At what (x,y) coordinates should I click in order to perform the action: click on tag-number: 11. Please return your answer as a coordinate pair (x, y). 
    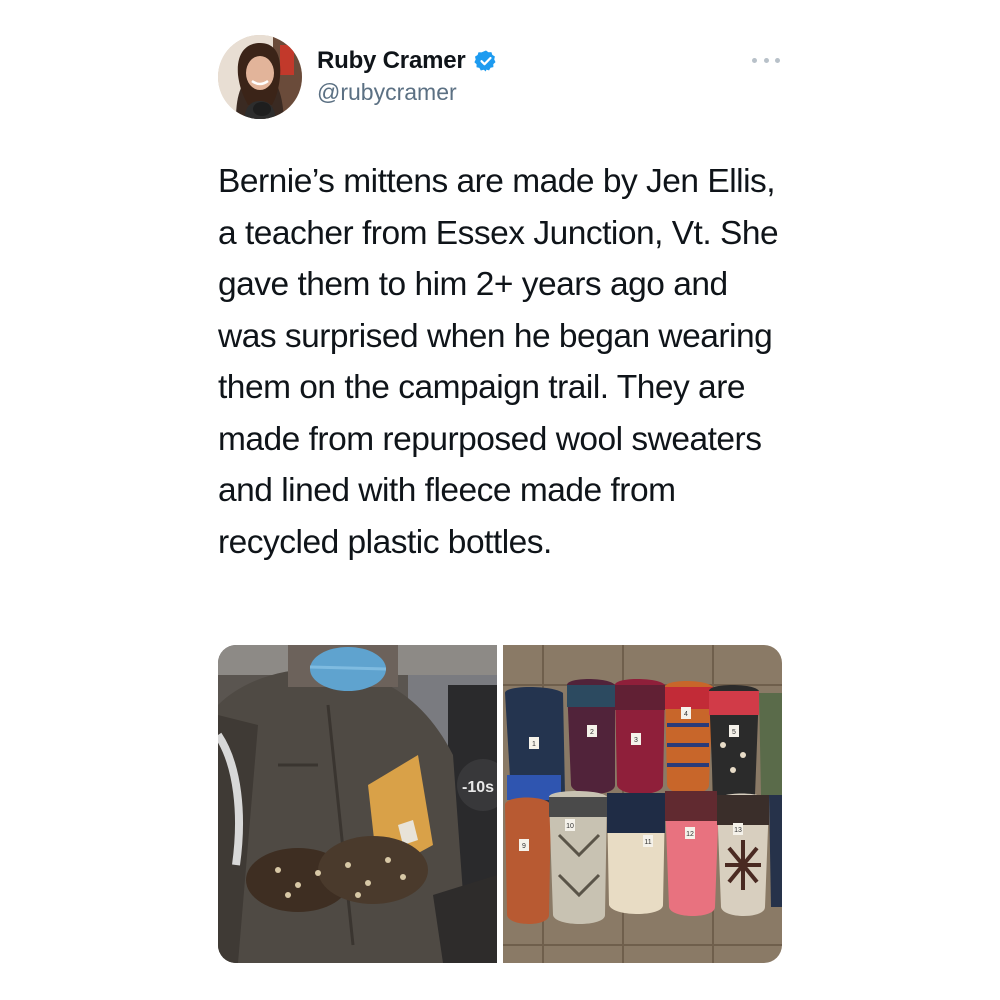
    Looking at the image, I should click on (647, 842).